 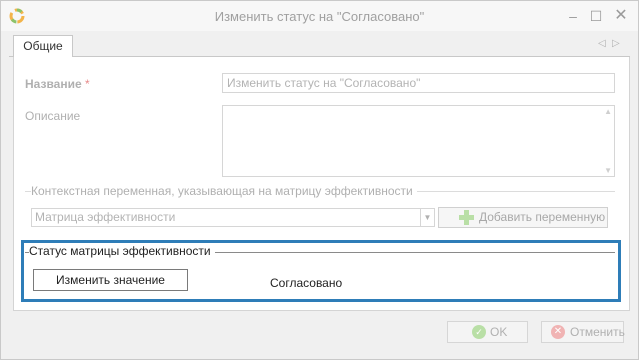 What do you see at coordinates (479, 332) in the screenshot?
I see `check-circle-icon: ✓` at bounding box center [479, 332].